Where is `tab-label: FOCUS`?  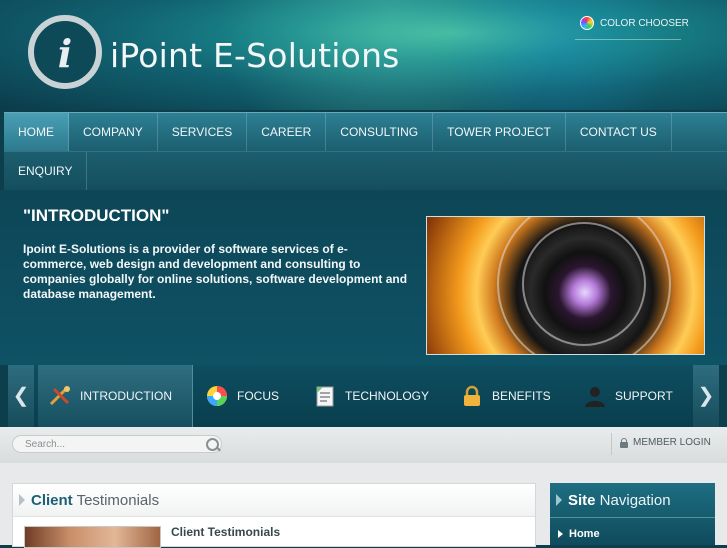
tab-label: FOCUS is located at coordinates (258, 396).